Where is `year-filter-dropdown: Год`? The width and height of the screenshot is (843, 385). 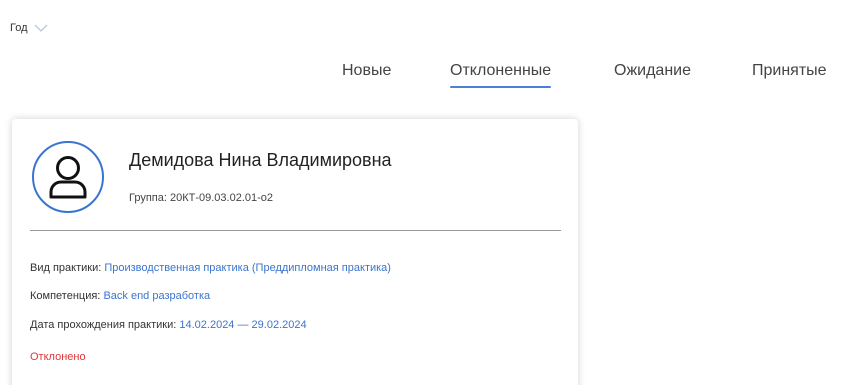
year-filter-dropdown: Год is located at coordinates (29, 28).